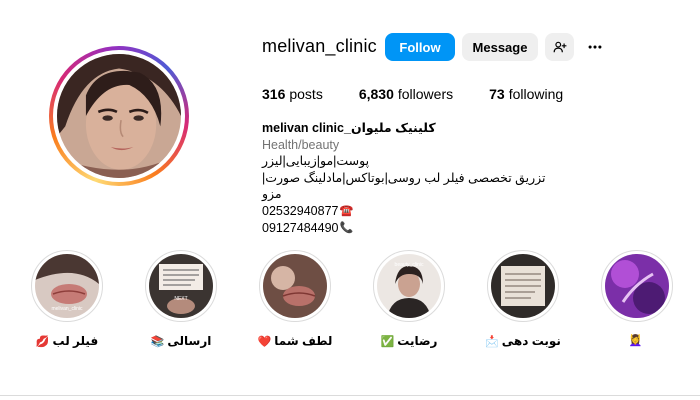  What do you see at coordinates (300, 210) in the screenshot?
I see `bio-phone-landline-number: 02532940877` at bounding box center [300, 210].